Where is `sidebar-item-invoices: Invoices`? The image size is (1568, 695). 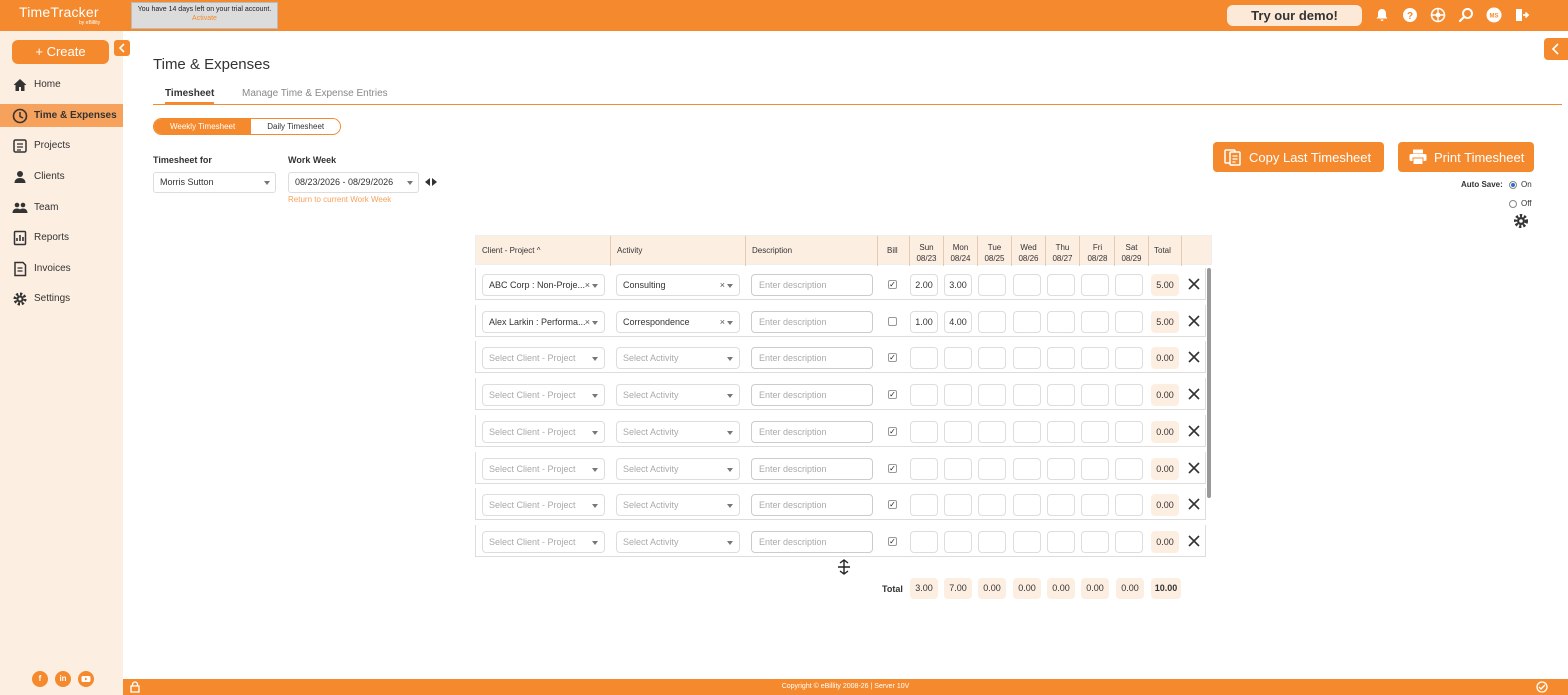 sidebar-item-invoices: Invoices is located at coordinates (61, 268).